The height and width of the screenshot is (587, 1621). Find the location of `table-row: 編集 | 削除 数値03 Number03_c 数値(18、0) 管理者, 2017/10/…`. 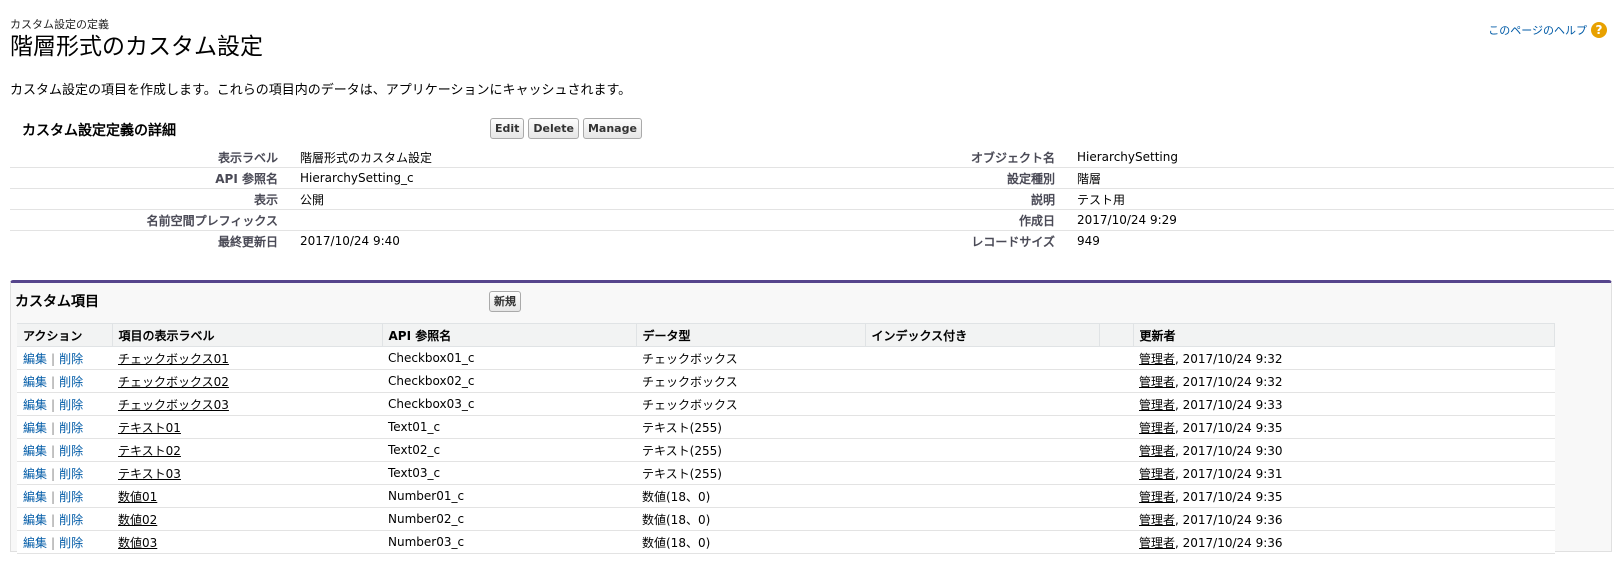

table-row: 編集 | 削除 数値03 Number03_c 数値(18、0) 管理者, 2017/10/… is located at coordinates (786, 542).